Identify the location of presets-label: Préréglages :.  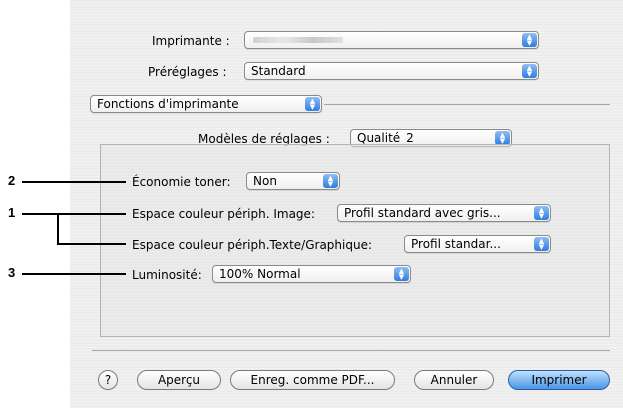
(187, 72).